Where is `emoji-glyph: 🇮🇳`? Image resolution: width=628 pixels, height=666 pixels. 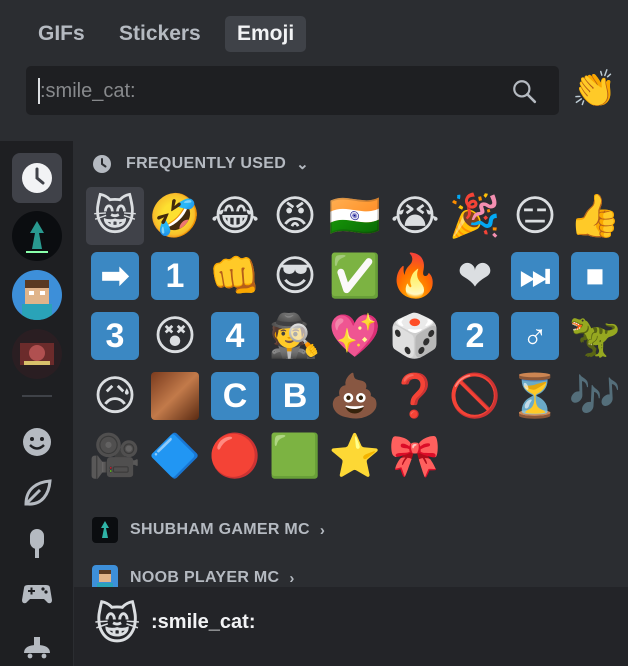 emoji-glyph: 🇮🇳 is located at coordinates (355, 215).